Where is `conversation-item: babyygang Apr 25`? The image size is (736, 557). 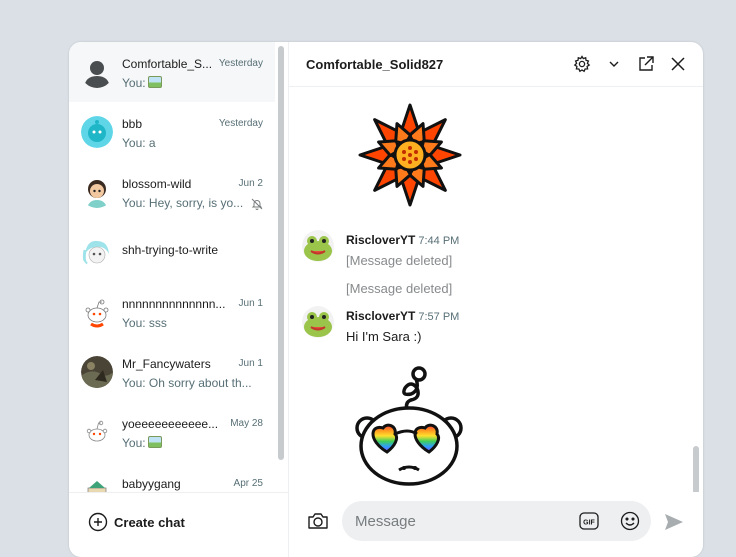 conversation-item: babyygang Apr 25 is located at coordinates (172, 477).